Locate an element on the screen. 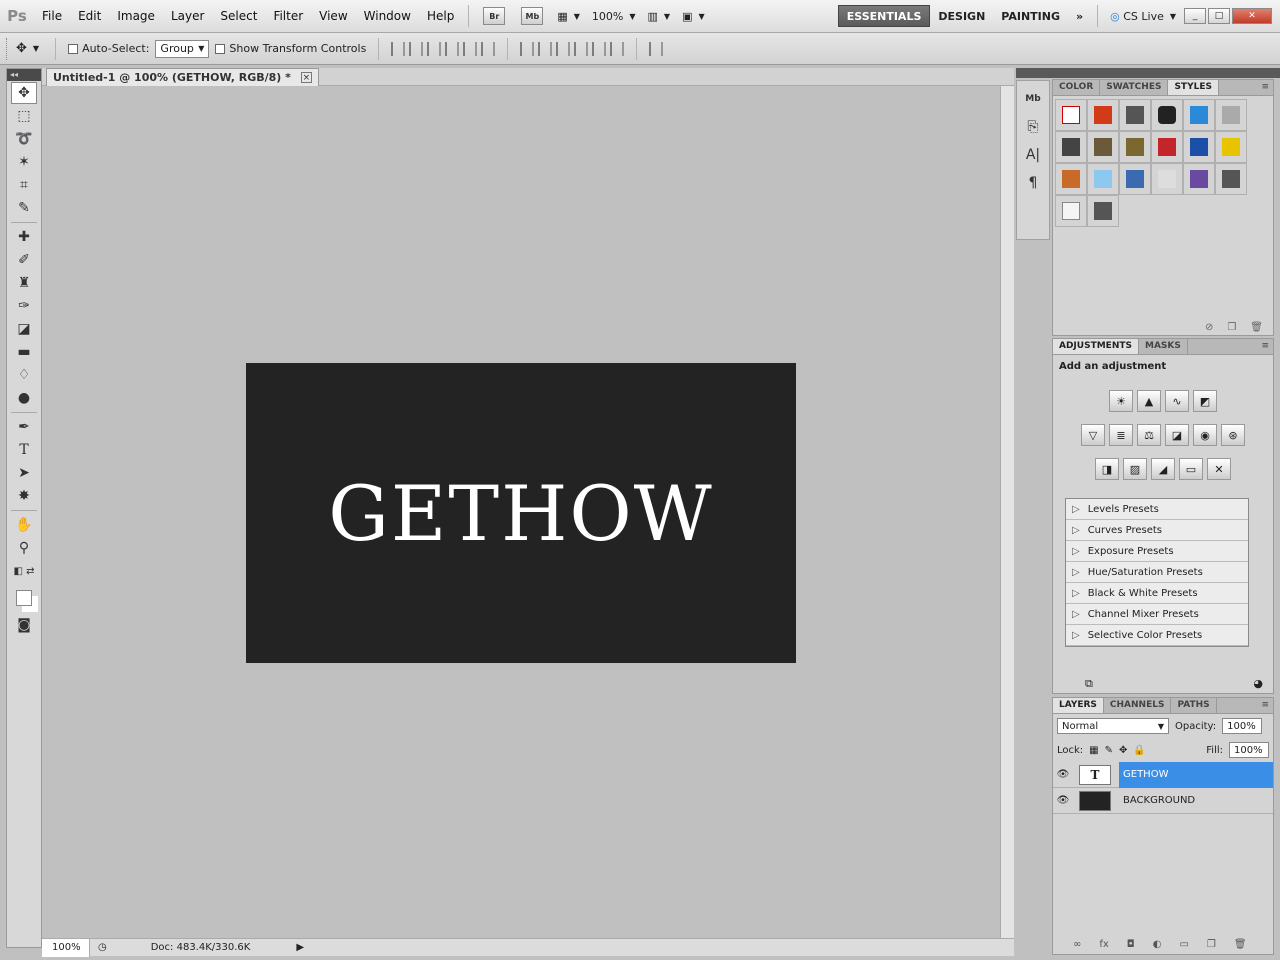 Image resolution: width=1280 pixels, height=960 pixels. expanded-view-icon: ⧉ is located at coordinates (1089, 684).